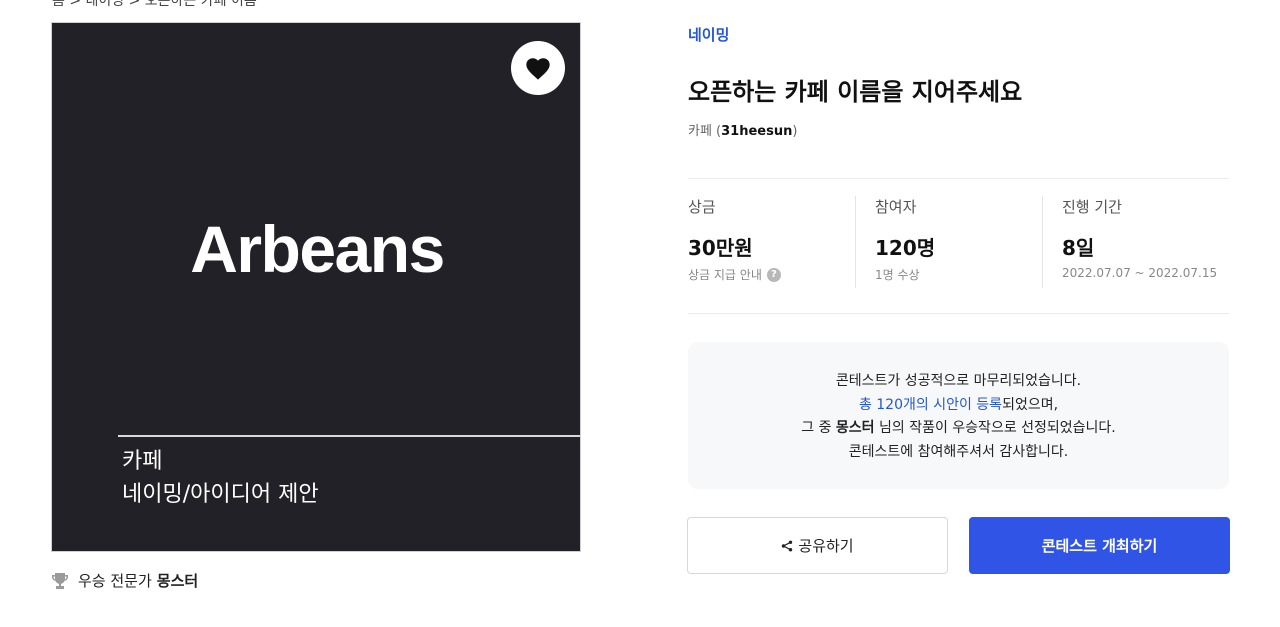 This screenshot has height=627, width=1280. I want to click on contest-sub-category: 카페, so click(700, 131).